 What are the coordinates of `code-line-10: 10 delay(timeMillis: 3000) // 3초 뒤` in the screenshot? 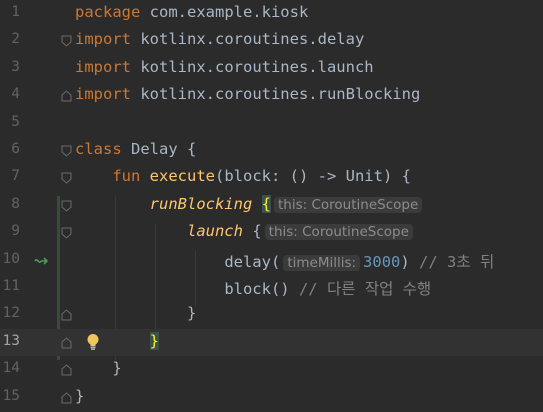 It's located at (271, 260).